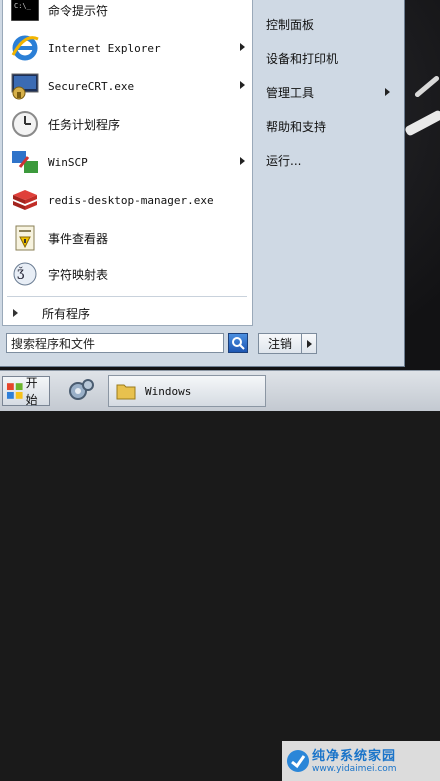  I want to click on program-label: redis-desktop-manager.exe, so click(131, 200).